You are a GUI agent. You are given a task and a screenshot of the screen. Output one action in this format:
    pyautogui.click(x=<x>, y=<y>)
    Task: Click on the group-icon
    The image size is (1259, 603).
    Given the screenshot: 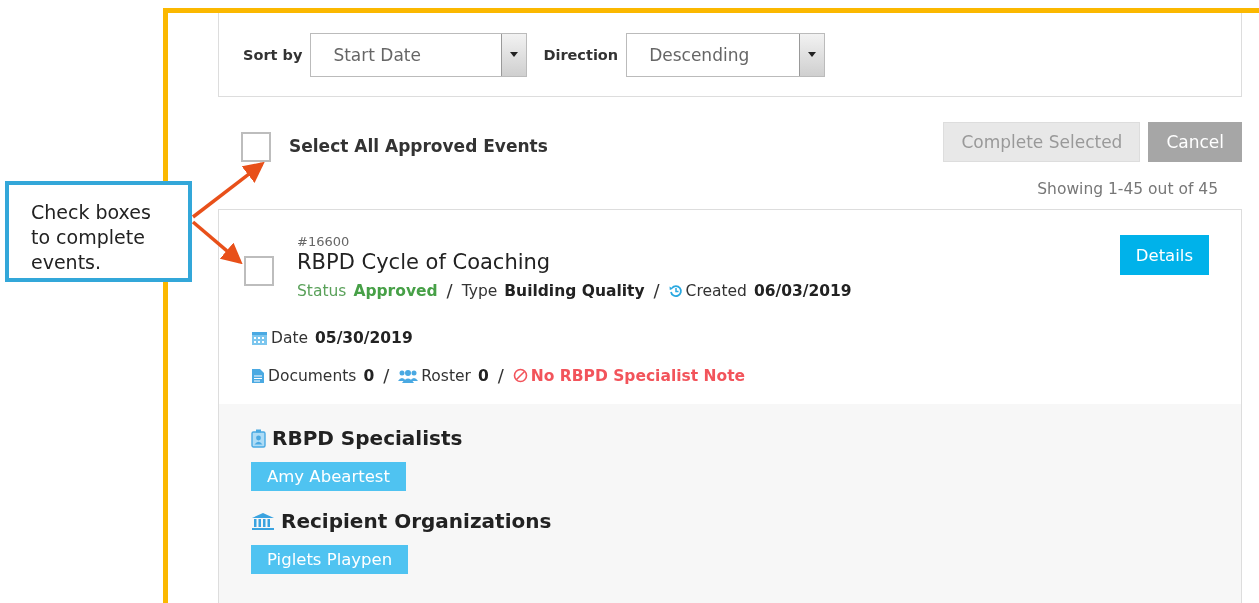 What is the action you would take?
    pyautogui.click(x=408, y=375)
    